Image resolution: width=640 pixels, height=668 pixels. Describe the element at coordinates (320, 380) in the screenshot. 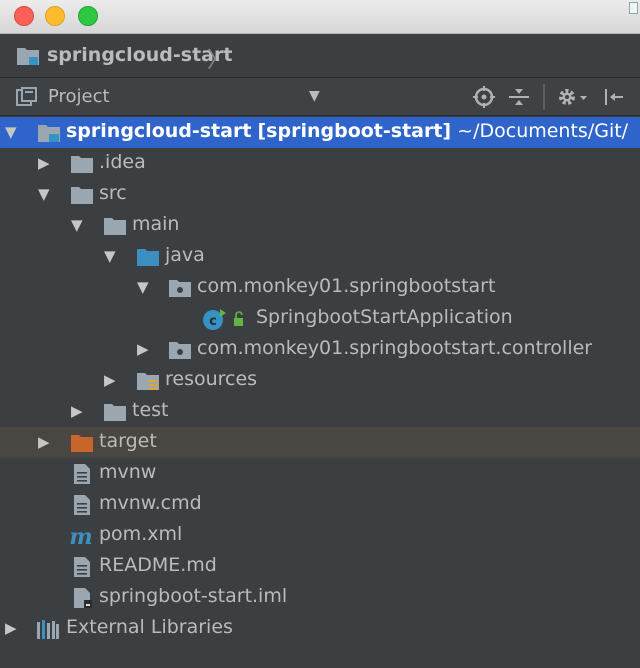

I see `tree-item-resources: ▶ resources` at that location.